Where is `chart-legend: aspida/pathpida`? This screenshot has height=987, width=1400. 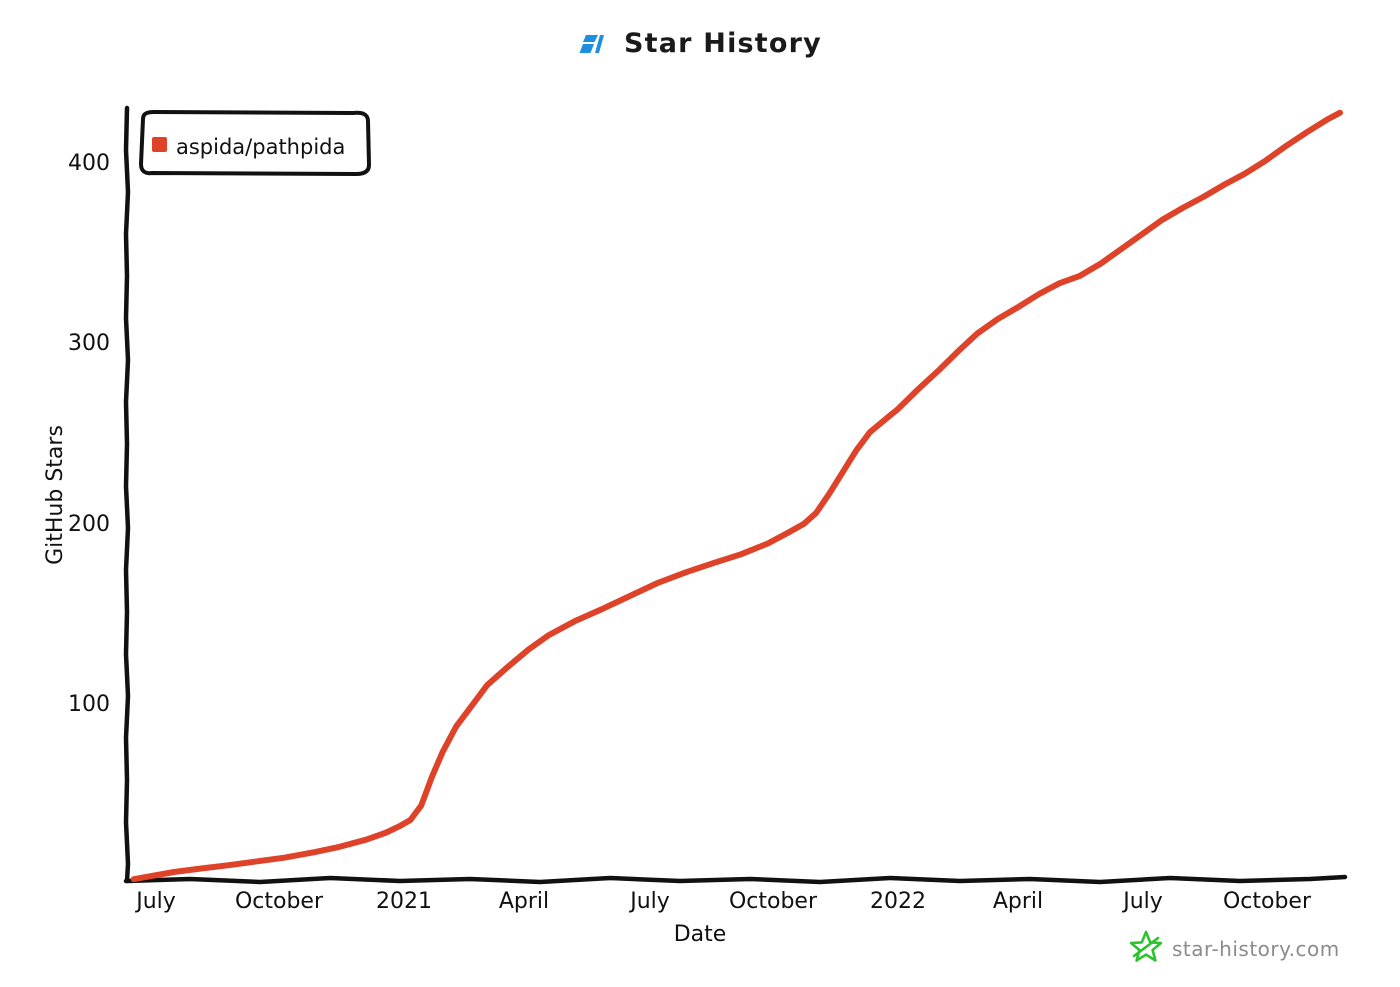
chart-legend: aspida/pathpida is located at coordinates (255, 143).